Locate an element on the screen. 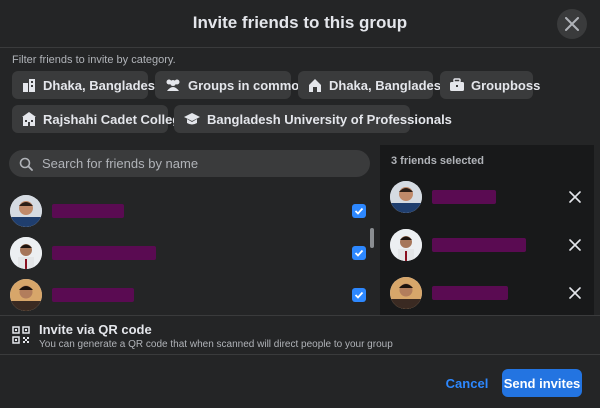  selected-friends-panel: 3 friends selected is located at coordinates (487, 230).